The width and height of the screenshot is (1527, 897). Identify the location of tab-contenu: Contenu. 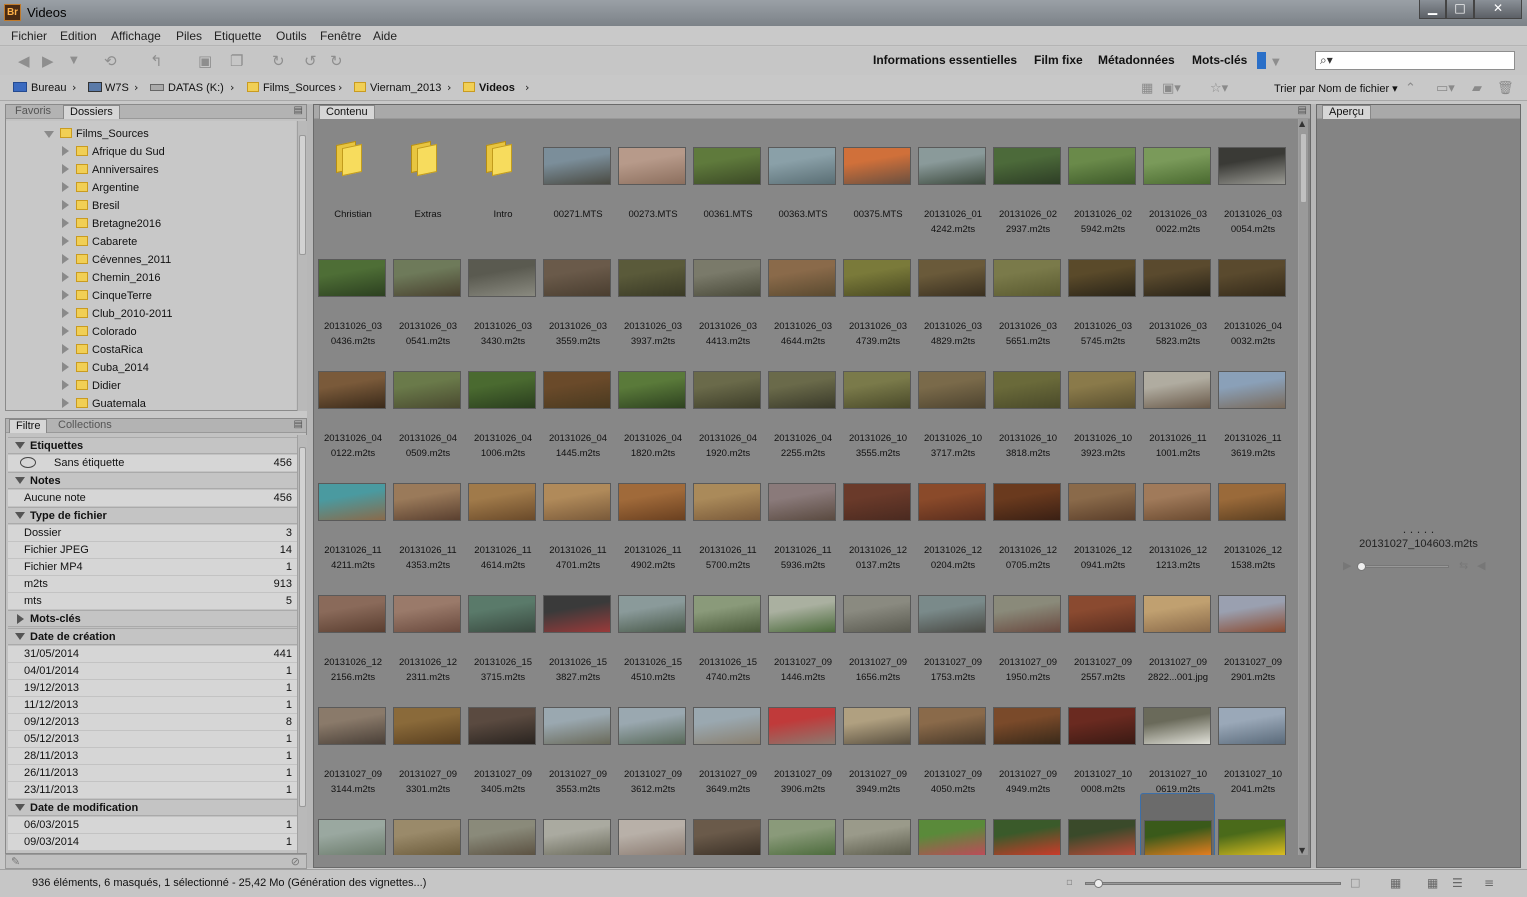
(347, 112).